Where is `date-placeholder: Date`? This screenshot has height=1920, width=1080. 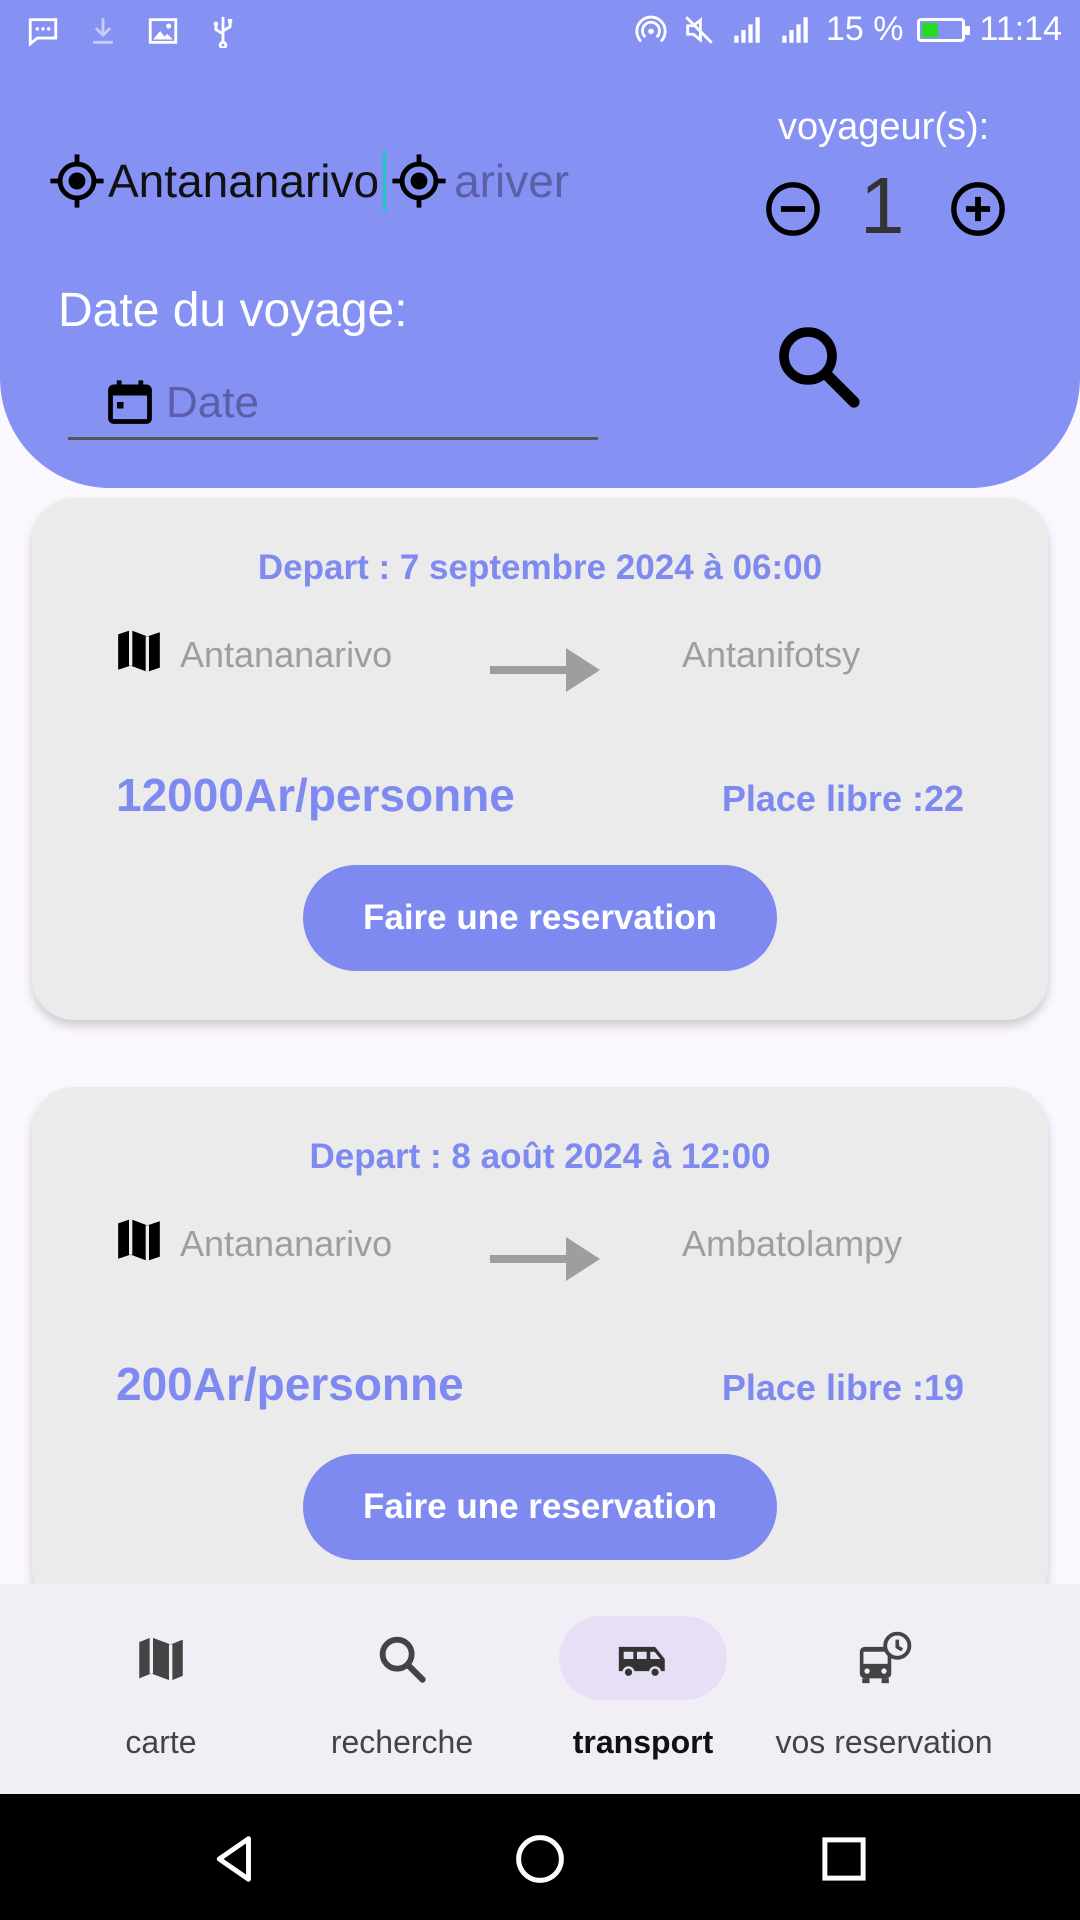
date-placeholder: Date is located at coordinates (212, 402).